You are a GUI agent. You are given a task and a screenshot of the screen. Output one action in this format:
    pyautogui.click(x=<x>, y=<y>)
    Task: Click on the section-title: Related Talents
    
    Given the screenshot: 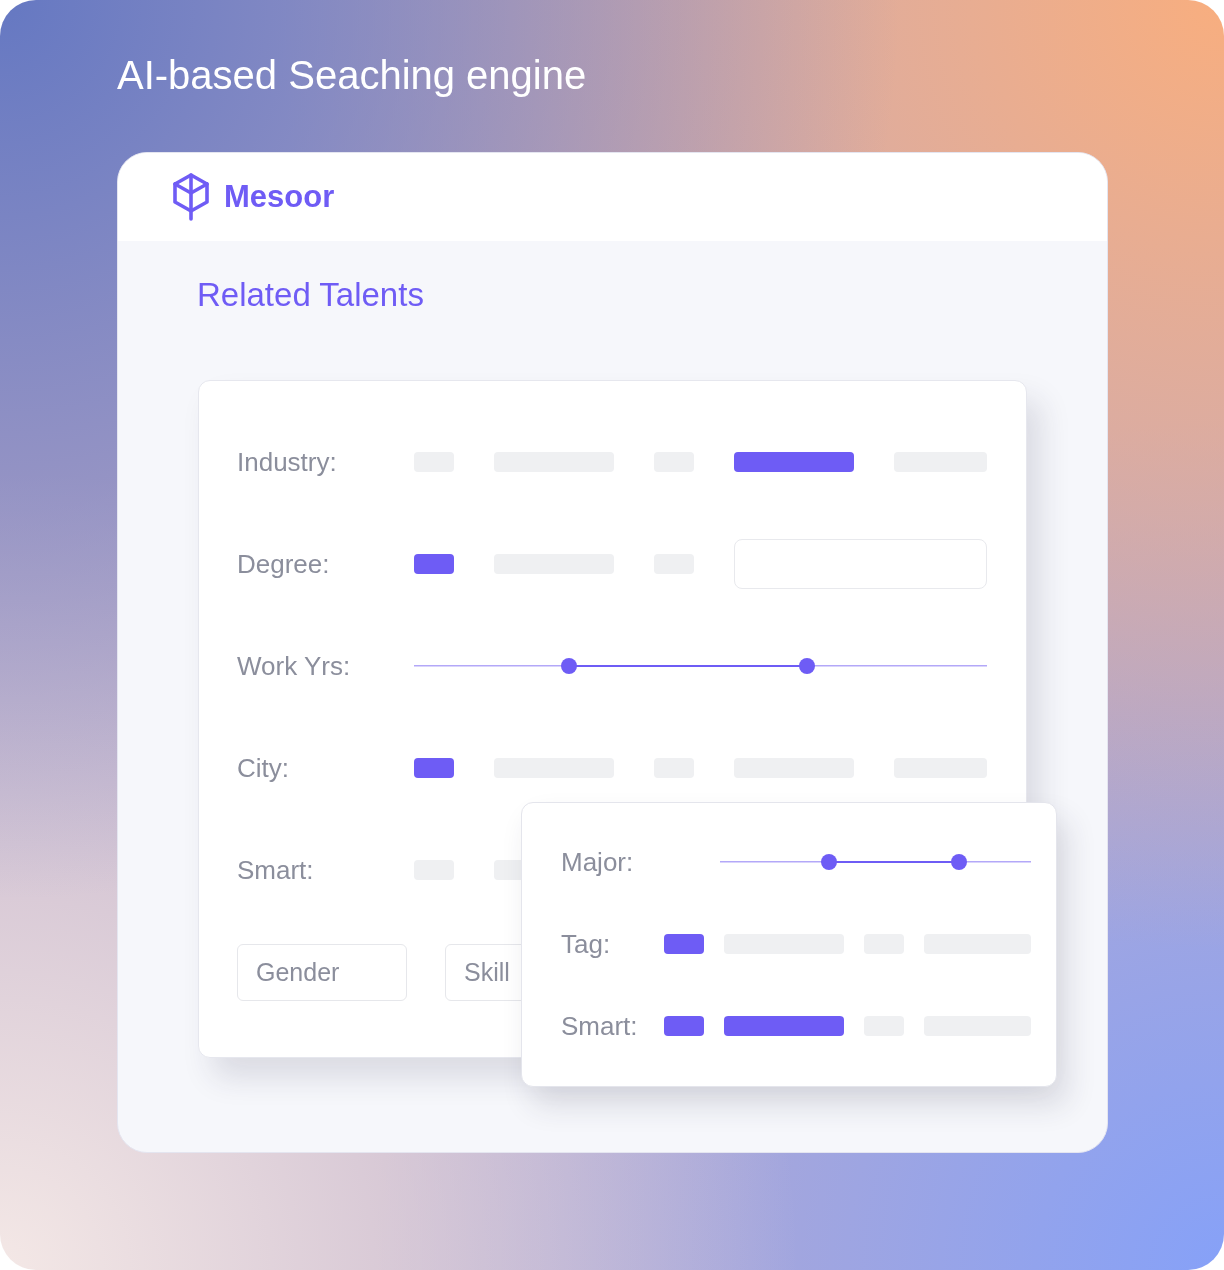 What is the action you would take?
    pyautogui.click(x=310, y=295)
    